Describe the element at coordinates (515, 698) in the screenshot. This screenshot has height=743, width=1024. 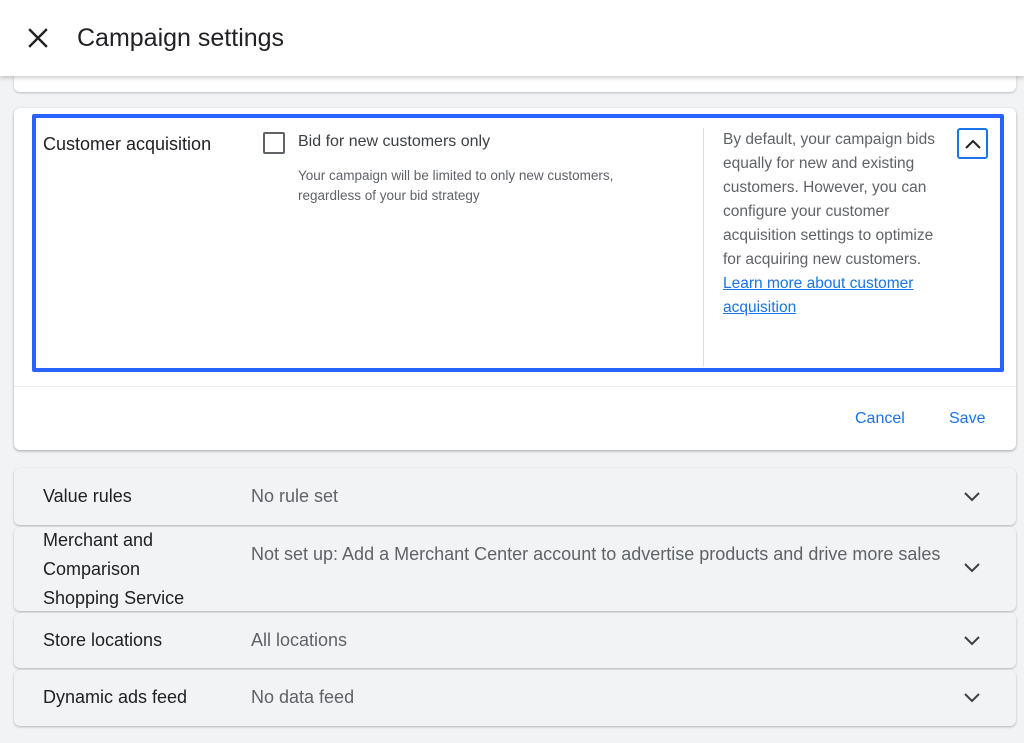
I see `setting-row-dynamic-ads-feed: Dynamic ads feed No data feed` at that location.